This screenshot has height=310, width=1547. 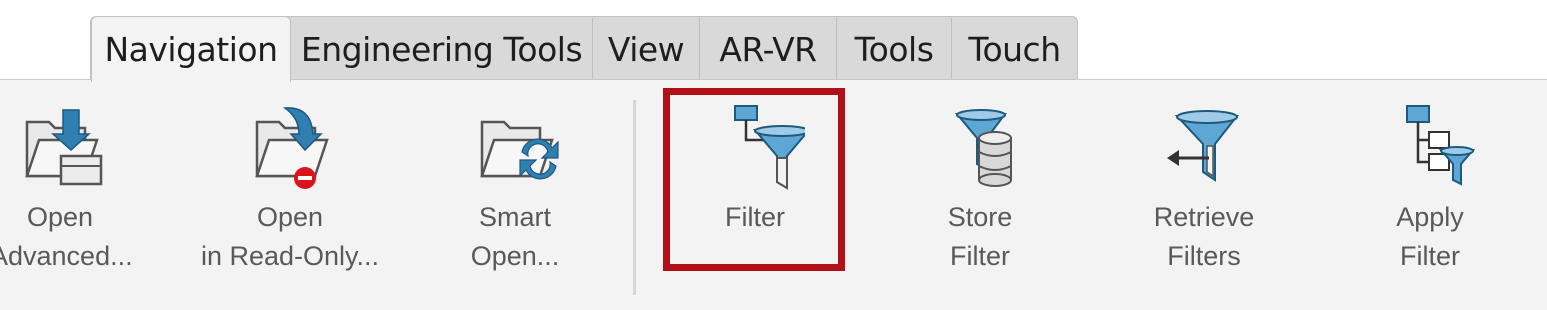 I want to click on retrieve-filters-label-line2: Filters, so click(x=1204, y=256).